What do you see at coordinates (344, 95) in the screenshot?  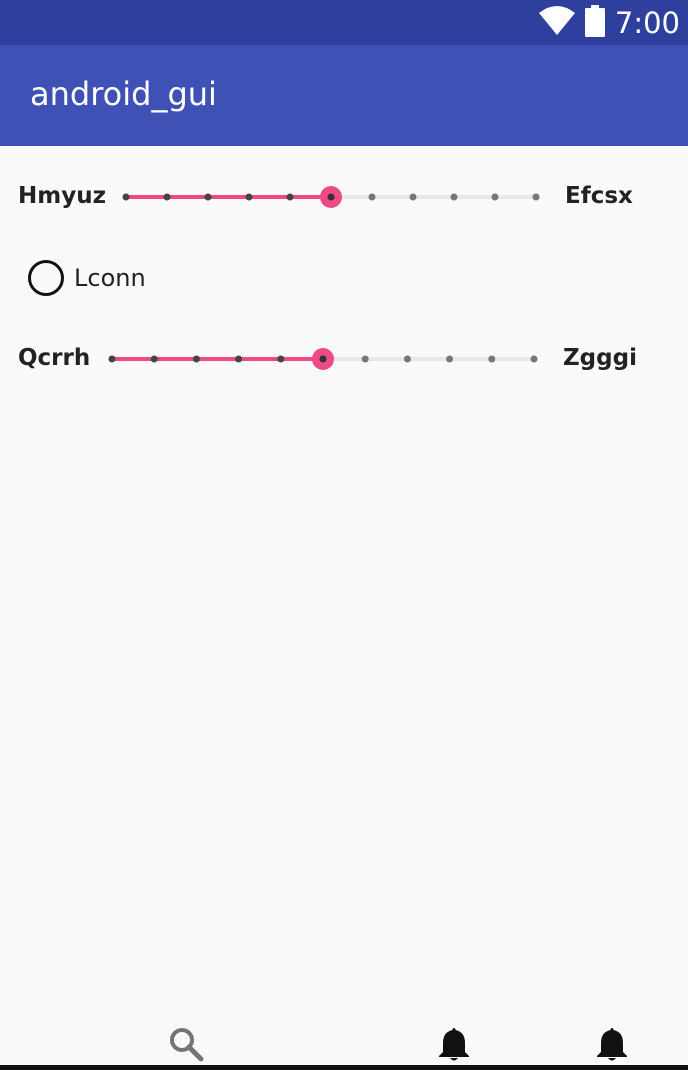 I see `app-bar: android_gui` at bounding box center [344, 95].